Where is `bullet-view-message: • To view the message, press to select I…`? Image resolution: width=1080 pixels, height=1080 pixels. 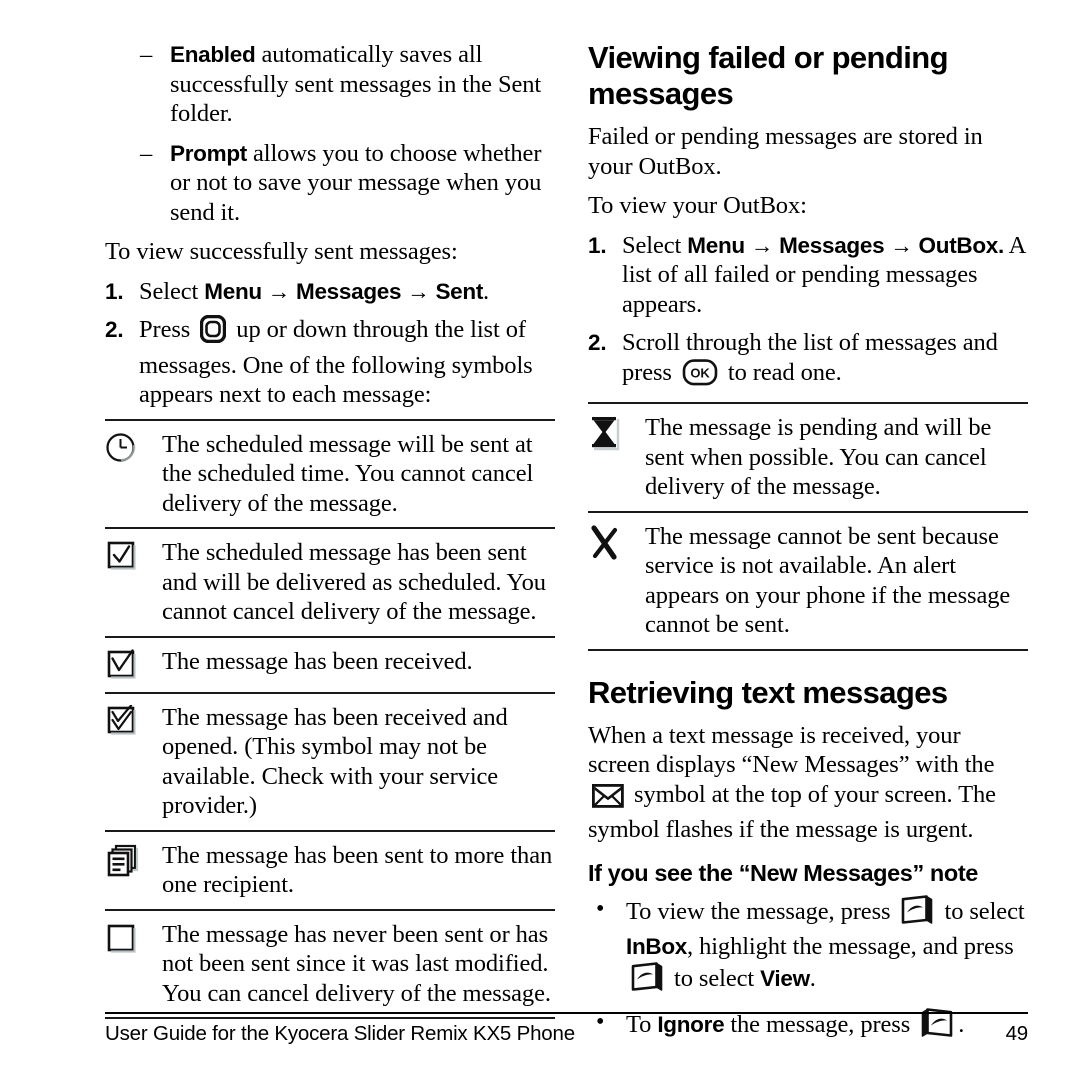 bullet-view-message: • To view the message, press to select I… is located at coordinates (808, 947).